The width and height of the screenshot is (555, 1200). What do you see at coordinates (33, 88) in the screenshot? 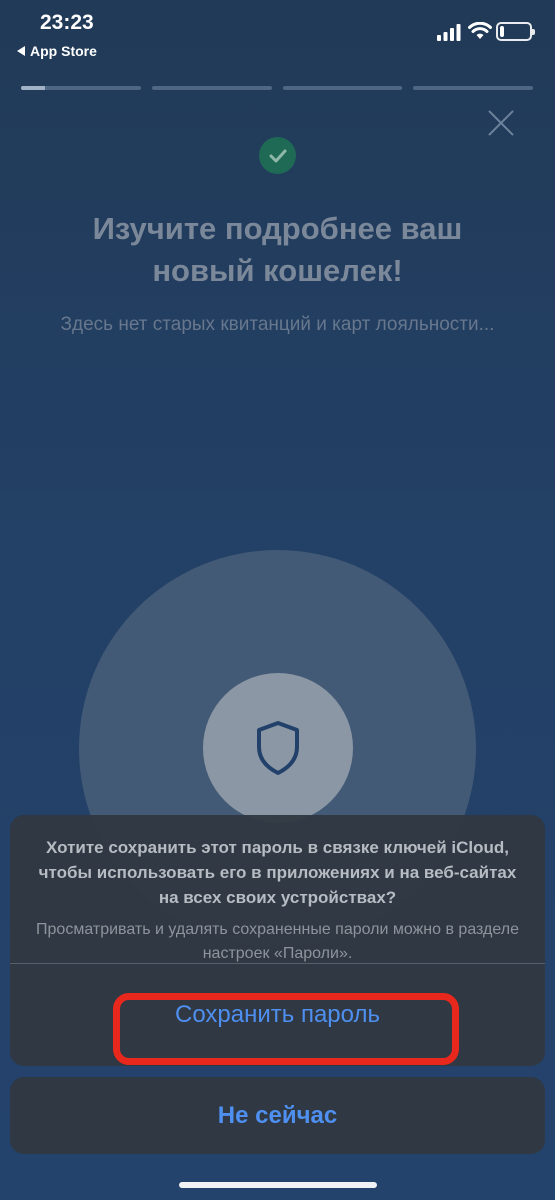
I see `progress-segment-fill` at bounding box center [33, 88].